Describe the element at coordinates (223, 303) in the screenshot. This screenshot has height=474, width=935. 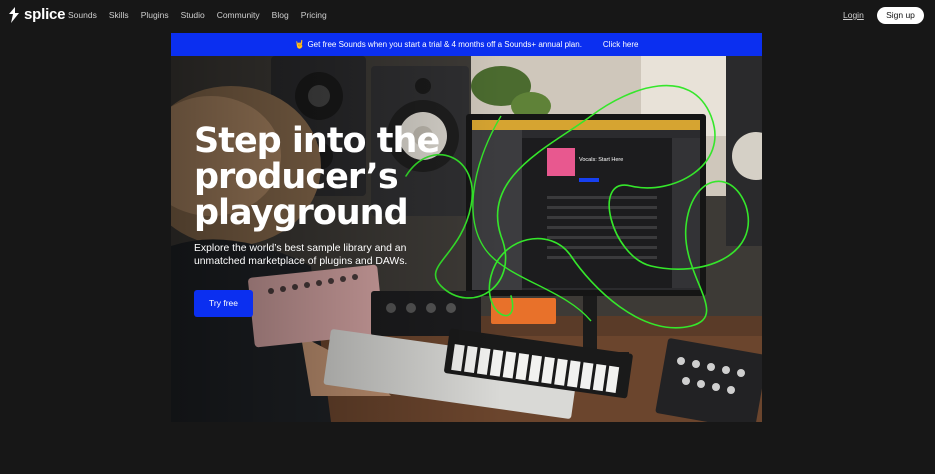
I see `try-free-button: Try free` at that location.